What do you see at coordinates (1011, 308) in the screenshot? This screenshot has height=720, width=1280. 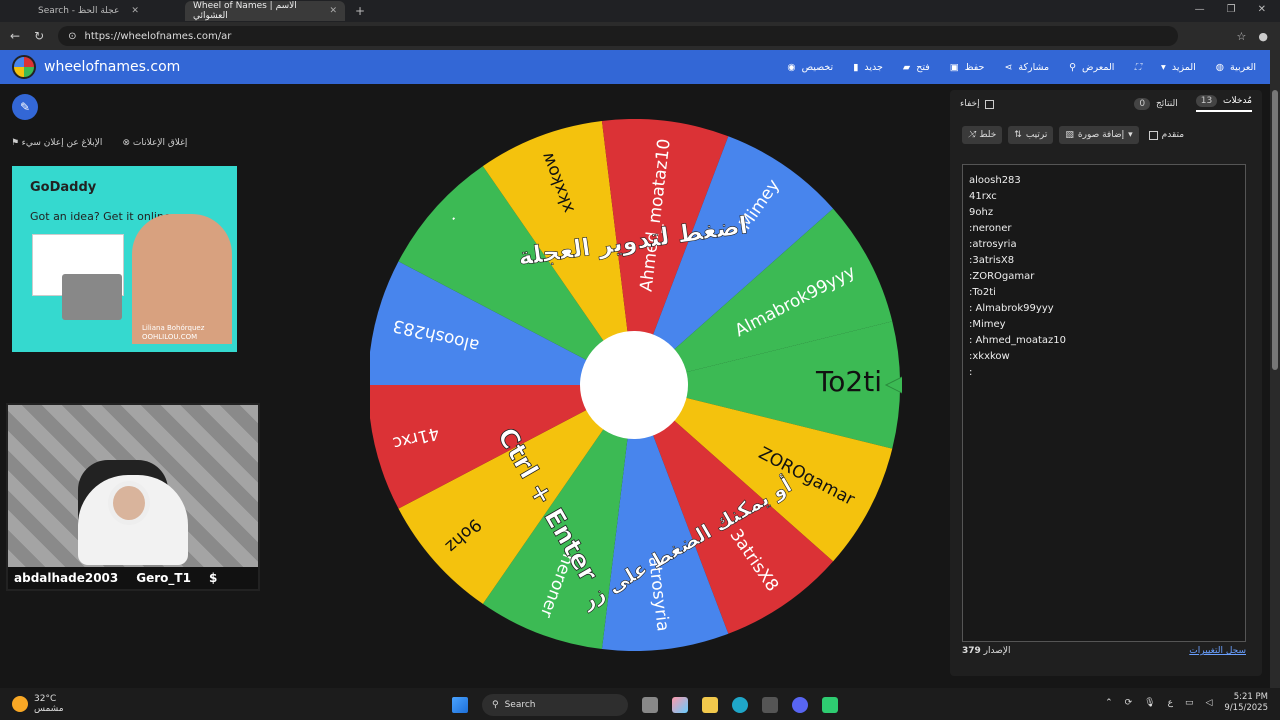 I see `entry-line: : Almabrok99yyy` at bounding box center [1011, 308].